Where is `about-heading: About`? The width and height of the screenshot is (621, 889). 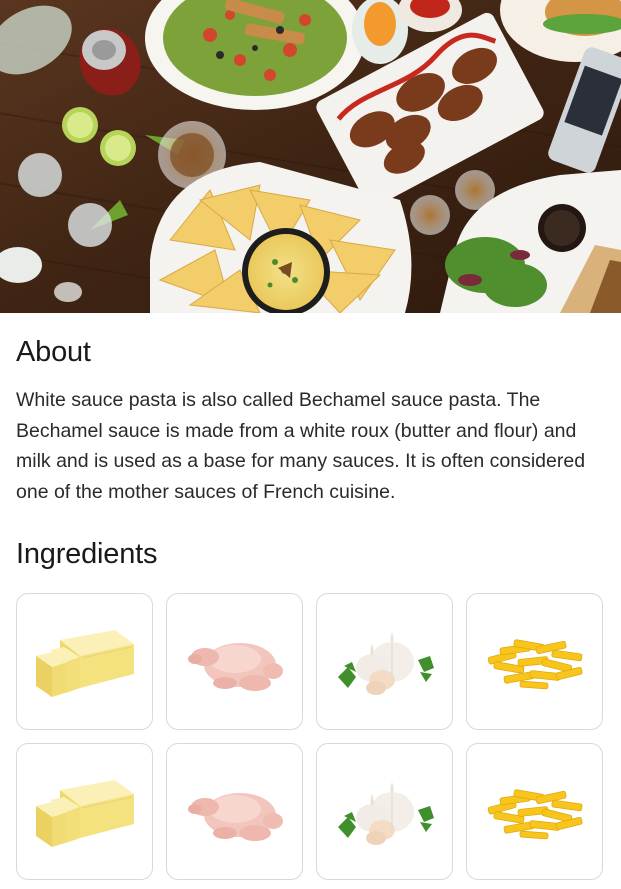
about-heading: About is located at coordinates (53, 352).